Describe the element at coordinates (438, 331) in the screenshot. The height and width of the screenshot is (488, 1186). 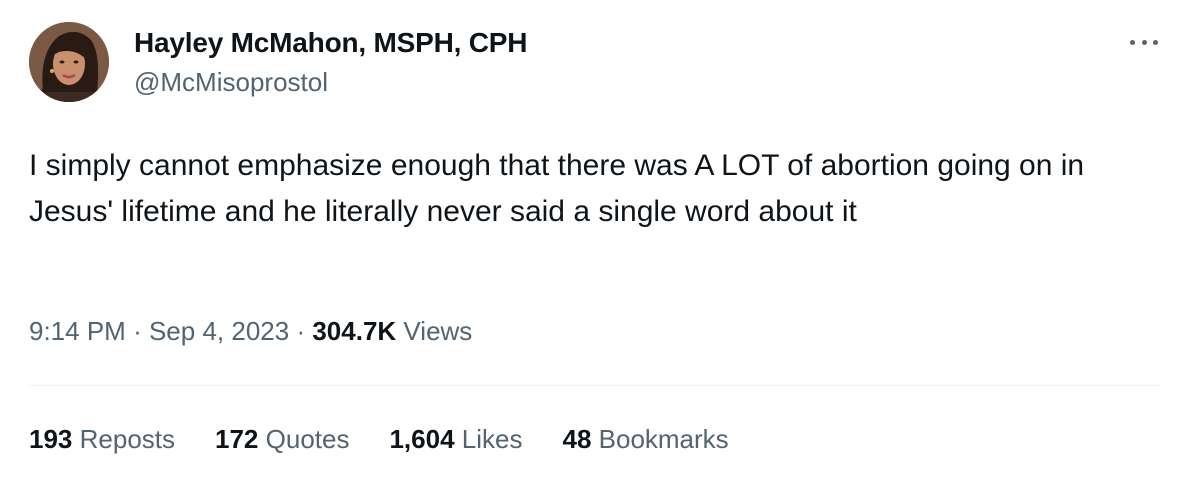
I see `views-label: Views` at that location.